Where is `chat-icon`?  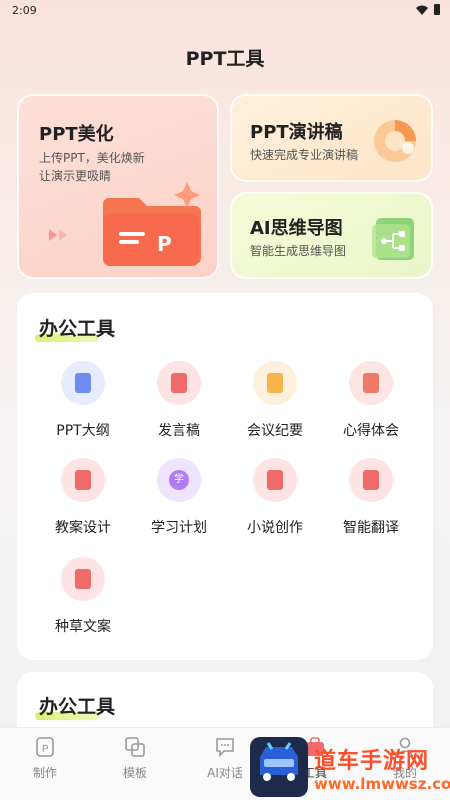 chat-icon is located at coordinates (225, 747).